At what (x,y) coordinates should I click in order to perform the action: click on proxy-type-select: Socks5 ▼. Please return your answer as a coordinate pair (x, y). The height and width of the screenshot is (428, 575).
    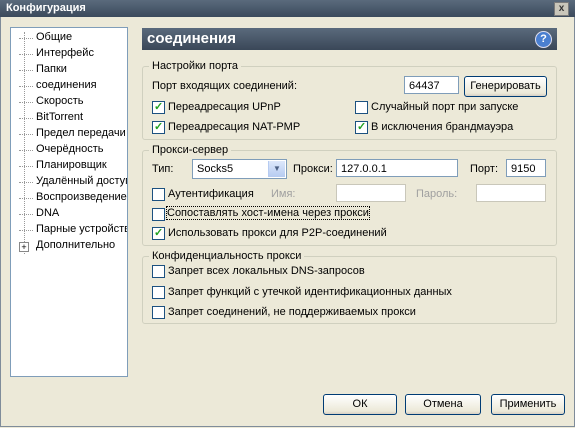
    Looking at the image, I should click on (239, 169).